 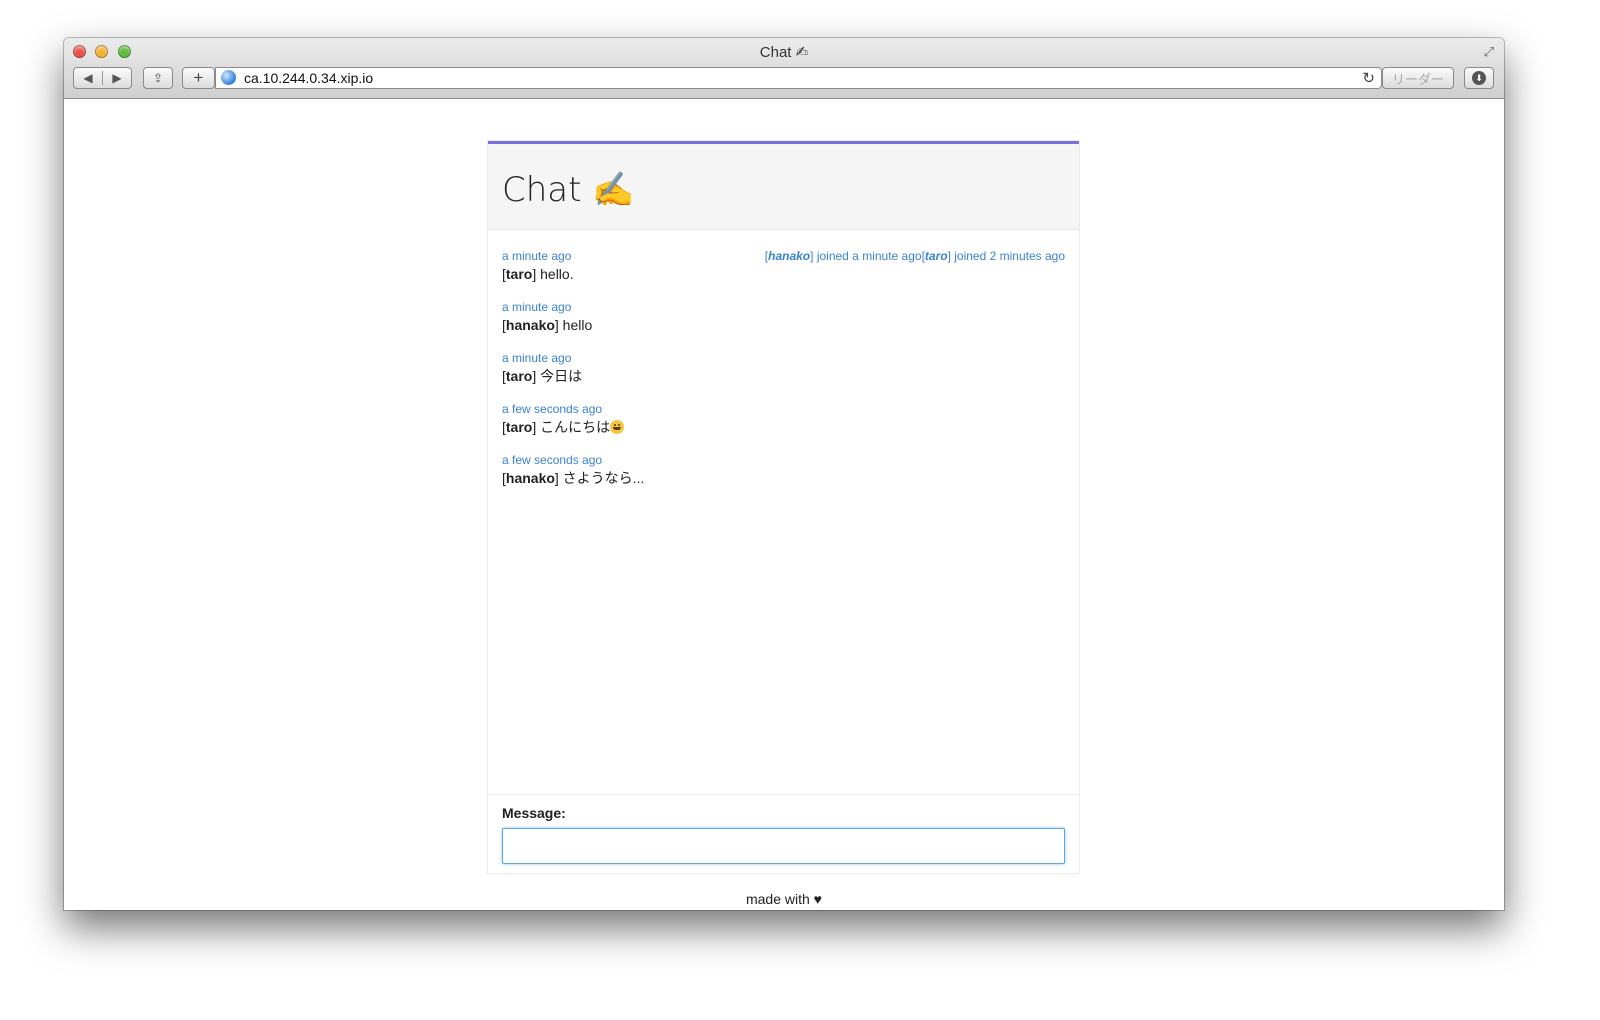 I want to click on message-item: a few seconds ago [taro] こんにちは, so click(x=783, y=419).